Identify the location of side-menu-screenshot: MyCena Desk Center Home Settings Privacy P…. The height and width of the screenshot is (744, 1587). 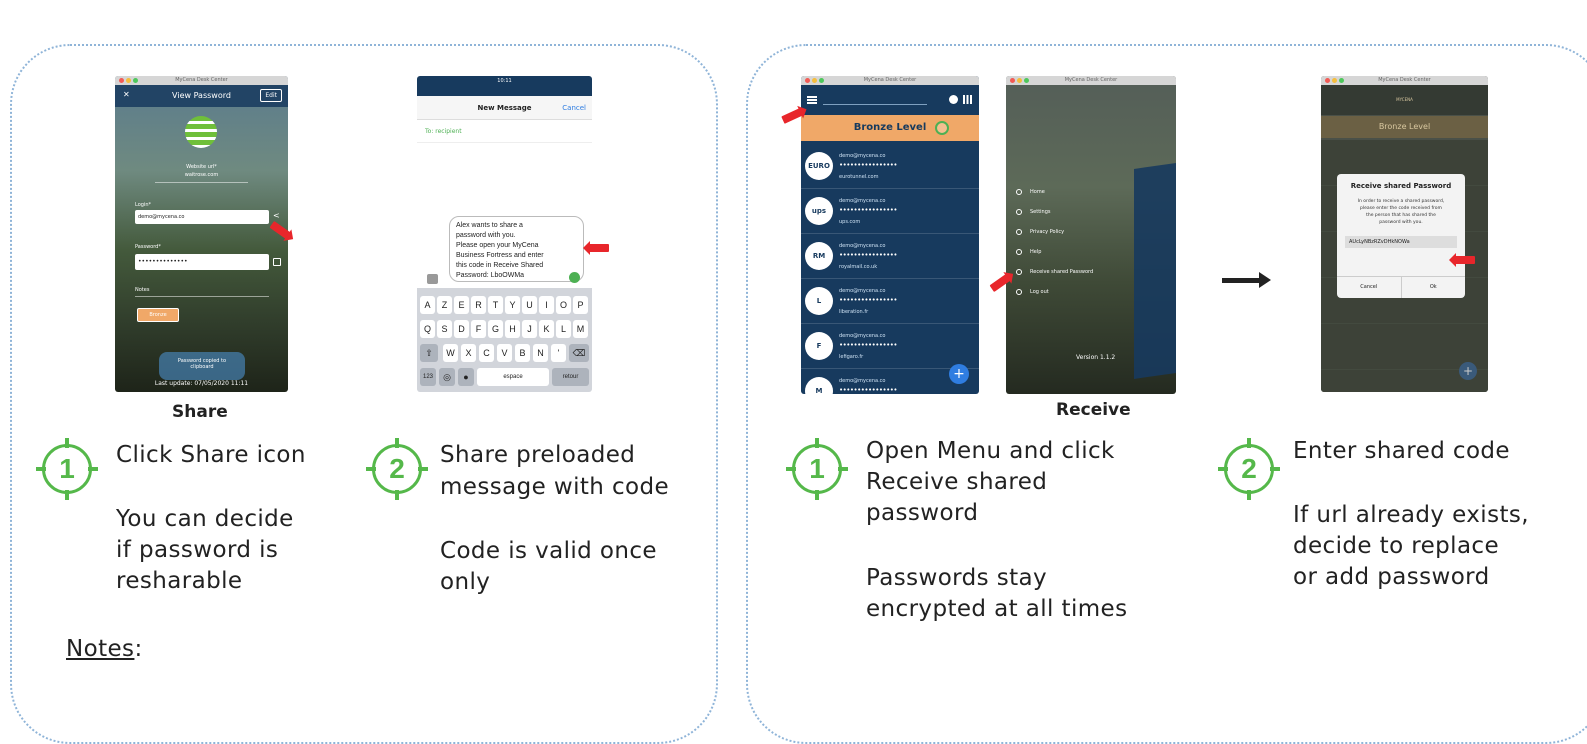
(1091, 235).